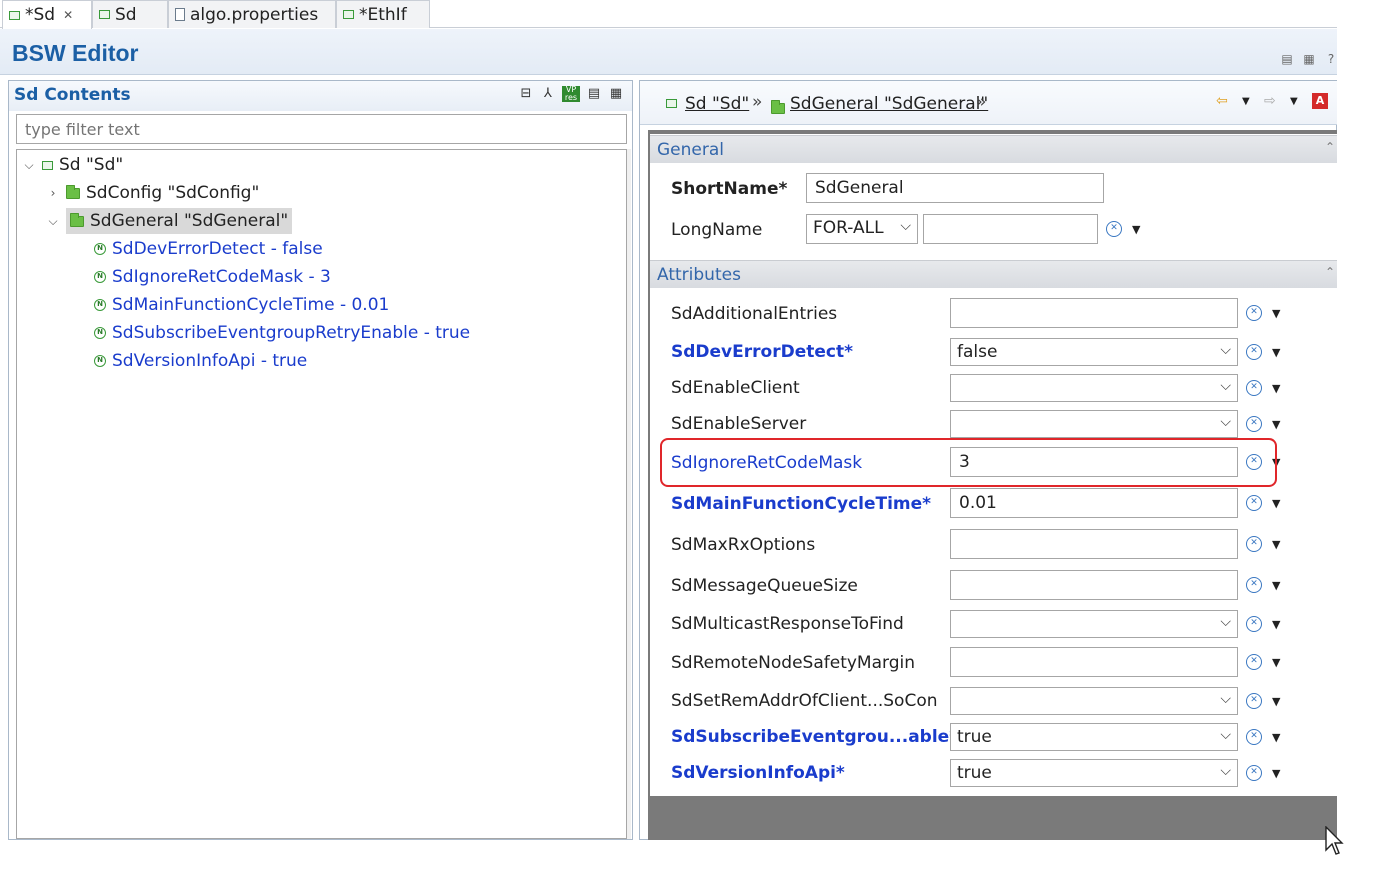 This screenshot has width=1378, height=882. I want to click on validate-icon: ▤, so click(1287, 59).